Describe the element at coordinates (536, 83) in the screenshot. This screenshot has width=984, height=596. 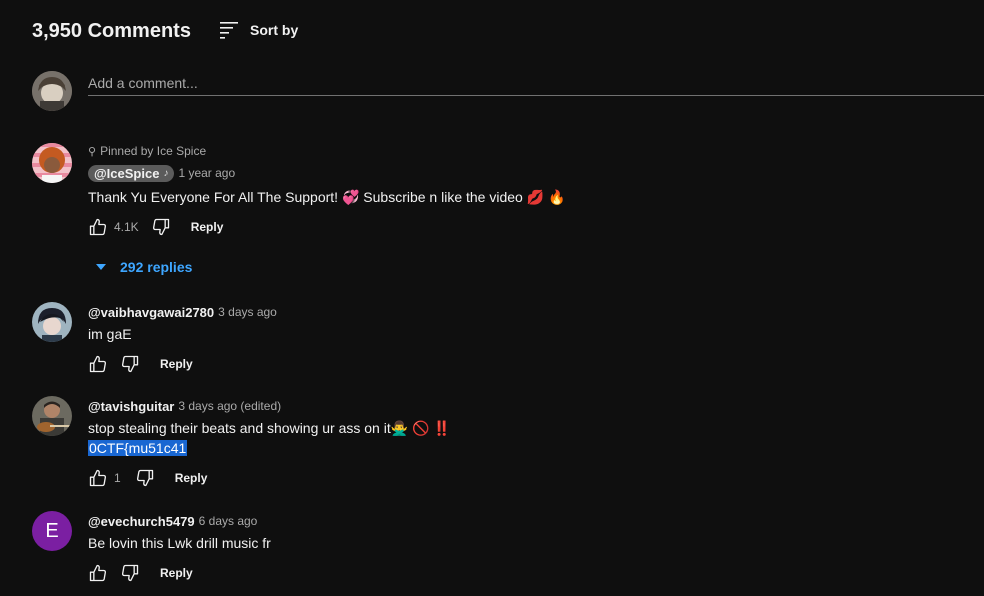
I see `add-comment-input` at that location.